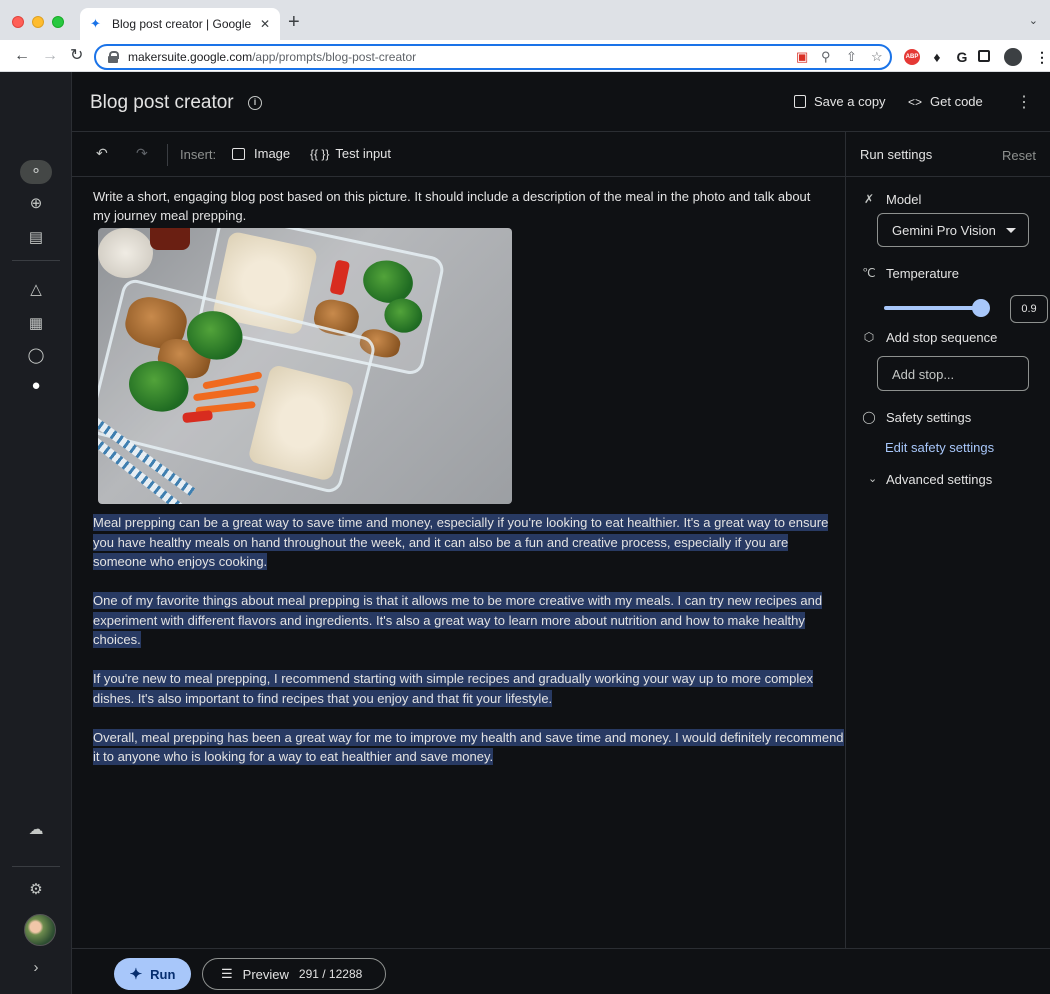 The height and width of the screenshot is (994, 1050). Describe the element at coordinates (850, 101) in the screenshot. I see `save-copy-label: Save a copy` at that location.